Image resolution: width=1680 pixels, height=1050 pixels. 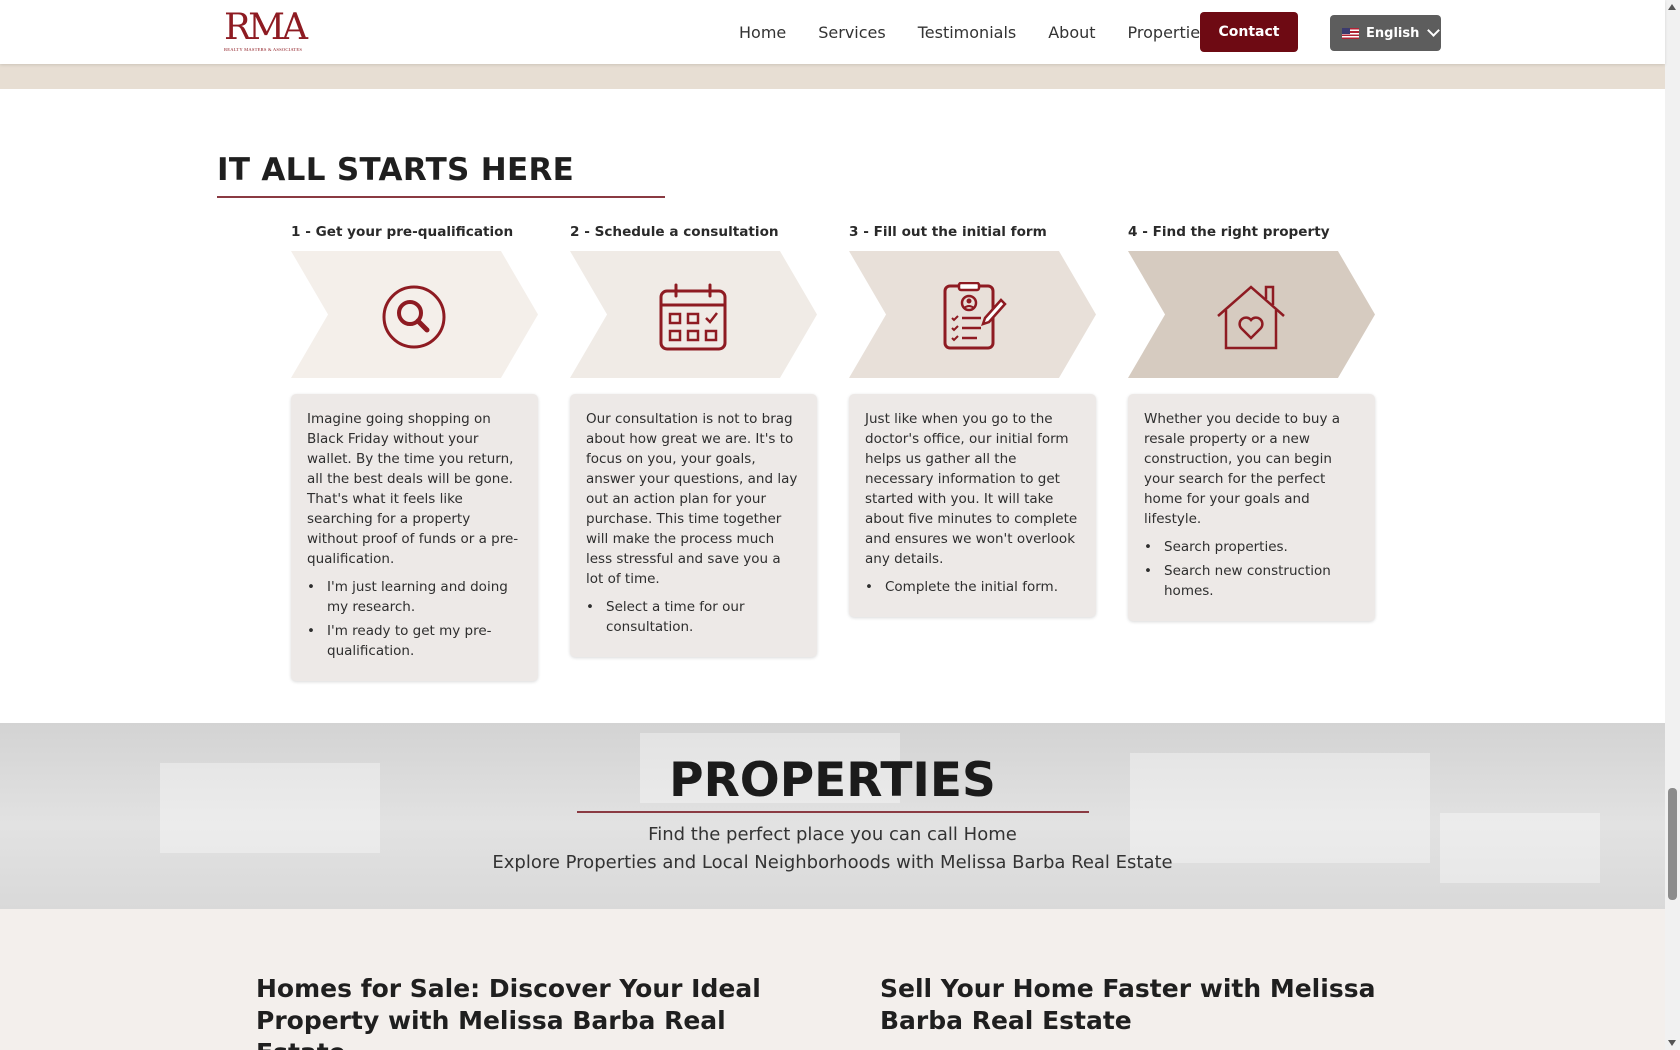 I want to click on properties-title: PROPERTIES, so click(x=832, y=780).